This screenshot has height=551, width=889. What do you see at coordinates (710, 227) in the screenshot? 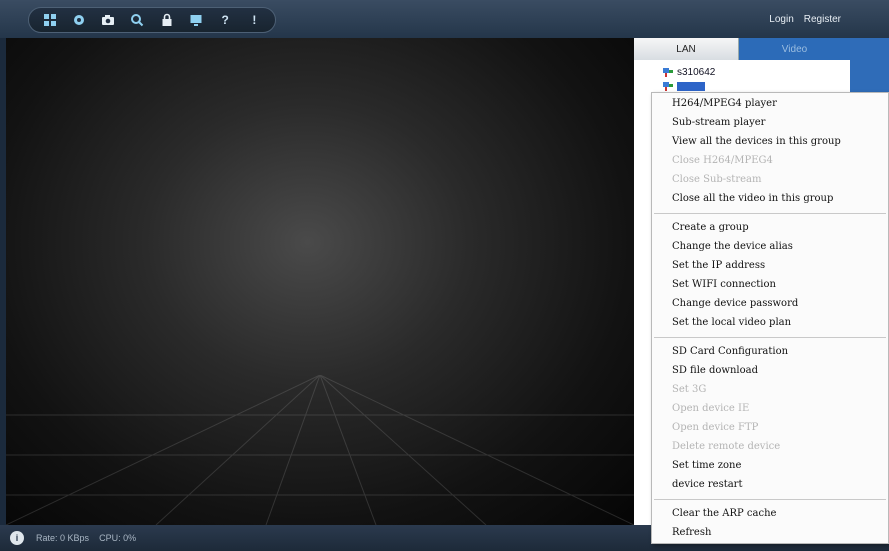
I see `menu-item-create-group: Create a group` at bounding box center [710, 227].